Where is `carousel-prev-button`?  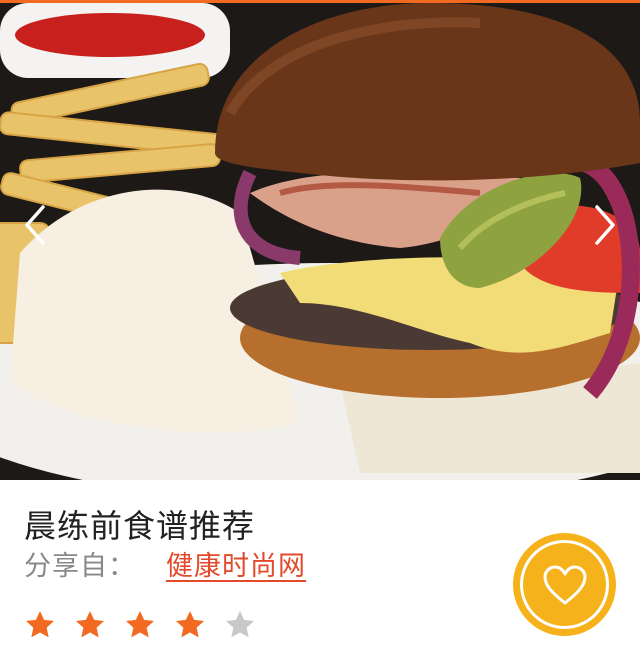 carousel-prev-button is located at coordinates (35, 225).